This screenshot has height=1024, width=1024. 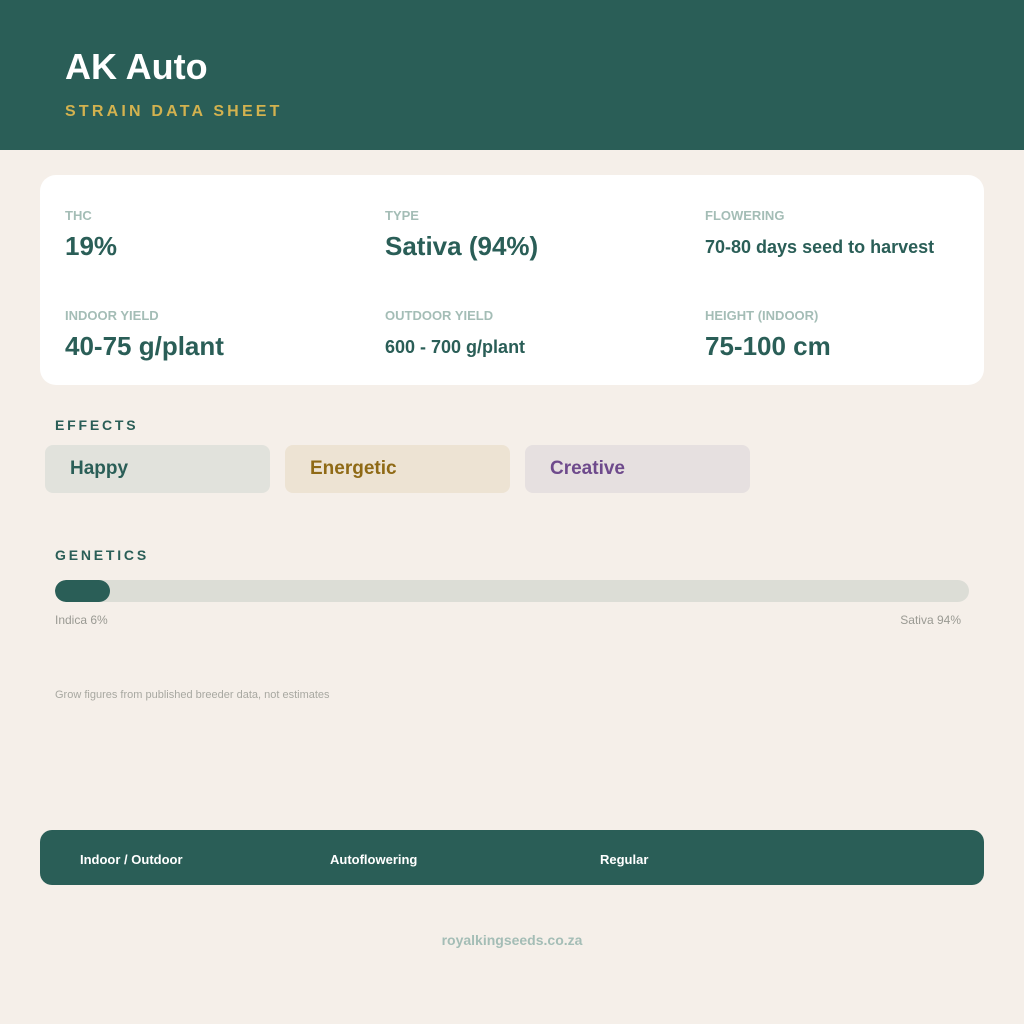 What do you see at coordinates (512, 940) in the screenshot?
I see `website-url: royalkingseeds.co.za` at bounding box center [512, 940].